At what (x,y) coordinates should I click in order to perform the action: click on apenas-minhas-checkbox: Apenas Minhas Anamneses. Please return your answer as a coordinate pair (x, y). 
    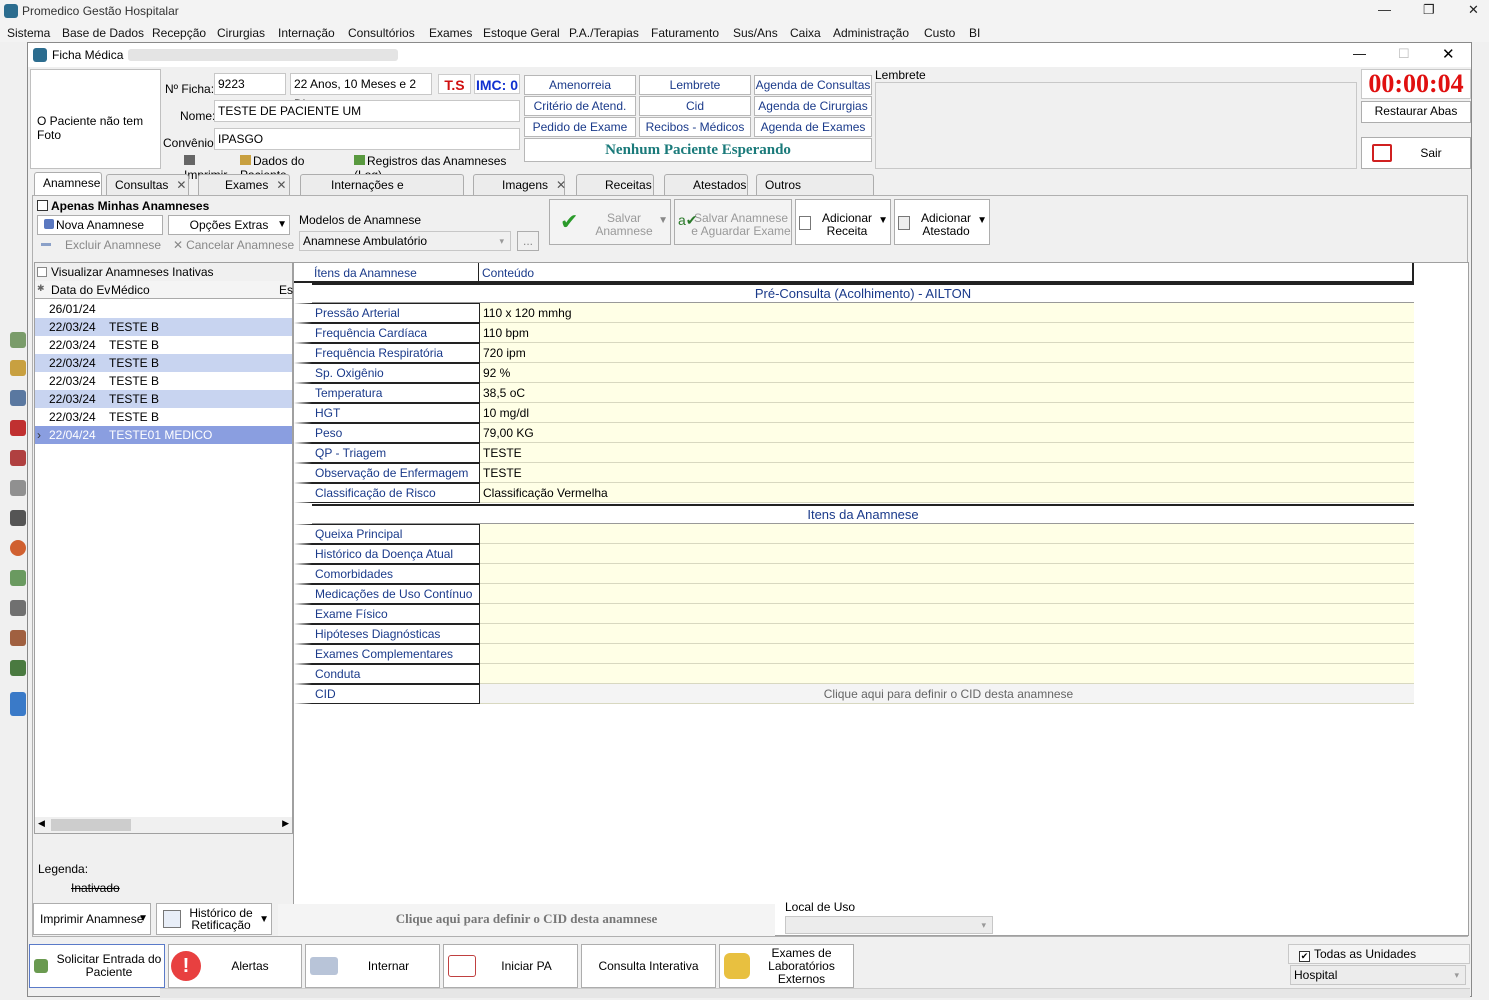
    Looking at the image, I should click on (123, 206).